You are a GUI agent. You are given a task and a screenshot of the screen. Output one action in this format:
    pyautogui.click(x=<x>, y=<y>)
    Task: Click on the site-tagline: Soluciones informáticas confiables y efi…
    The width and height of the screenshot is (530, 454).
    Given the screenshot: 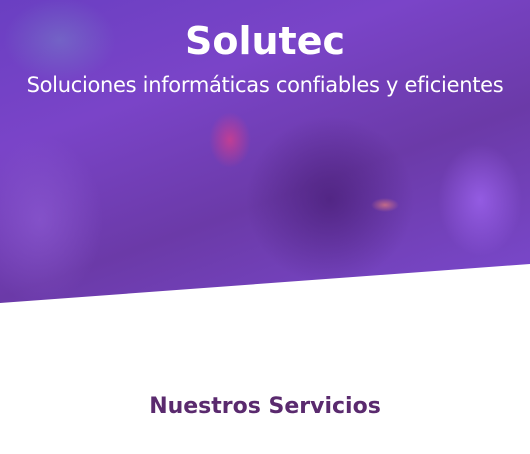 What is the action you would take?
    pyautogui.click(x=265, y=85)
    